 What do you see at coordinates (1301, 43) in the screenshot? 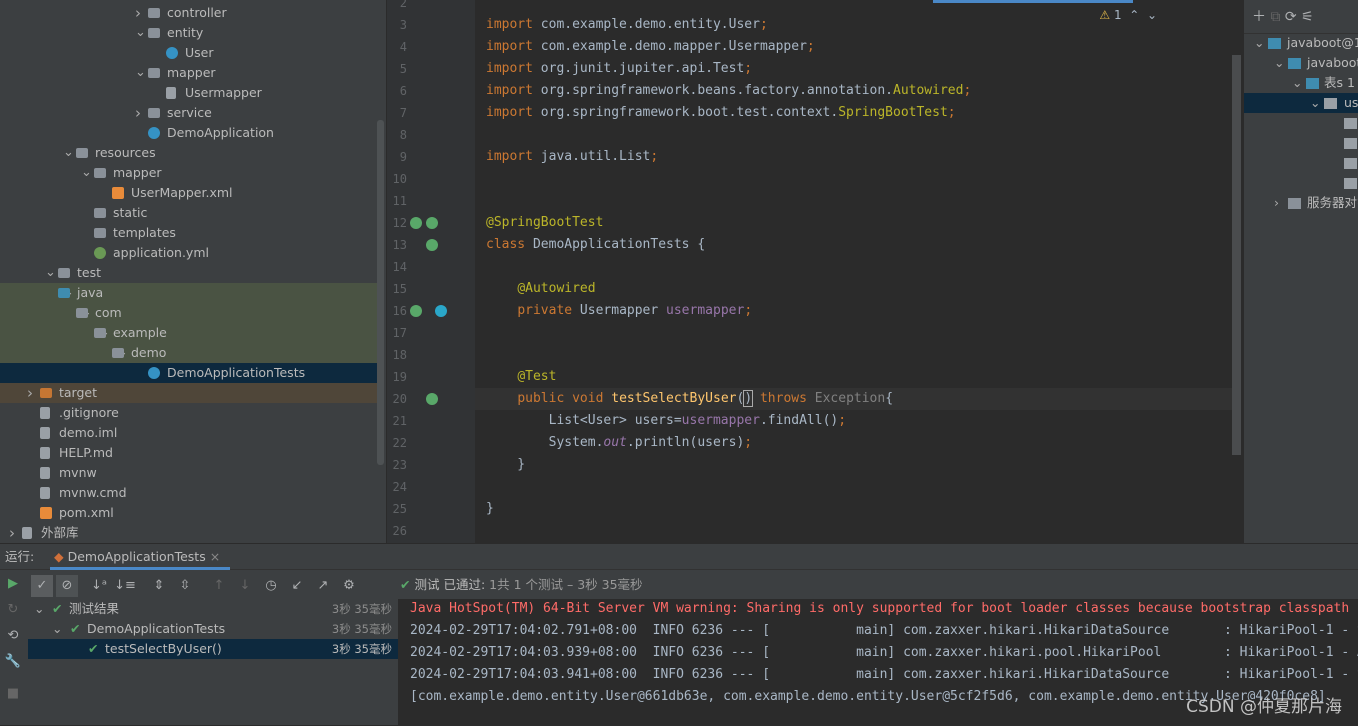
I see `db-tree-item: ⌄ javaboot@1` at bounding box center [1301, 43].